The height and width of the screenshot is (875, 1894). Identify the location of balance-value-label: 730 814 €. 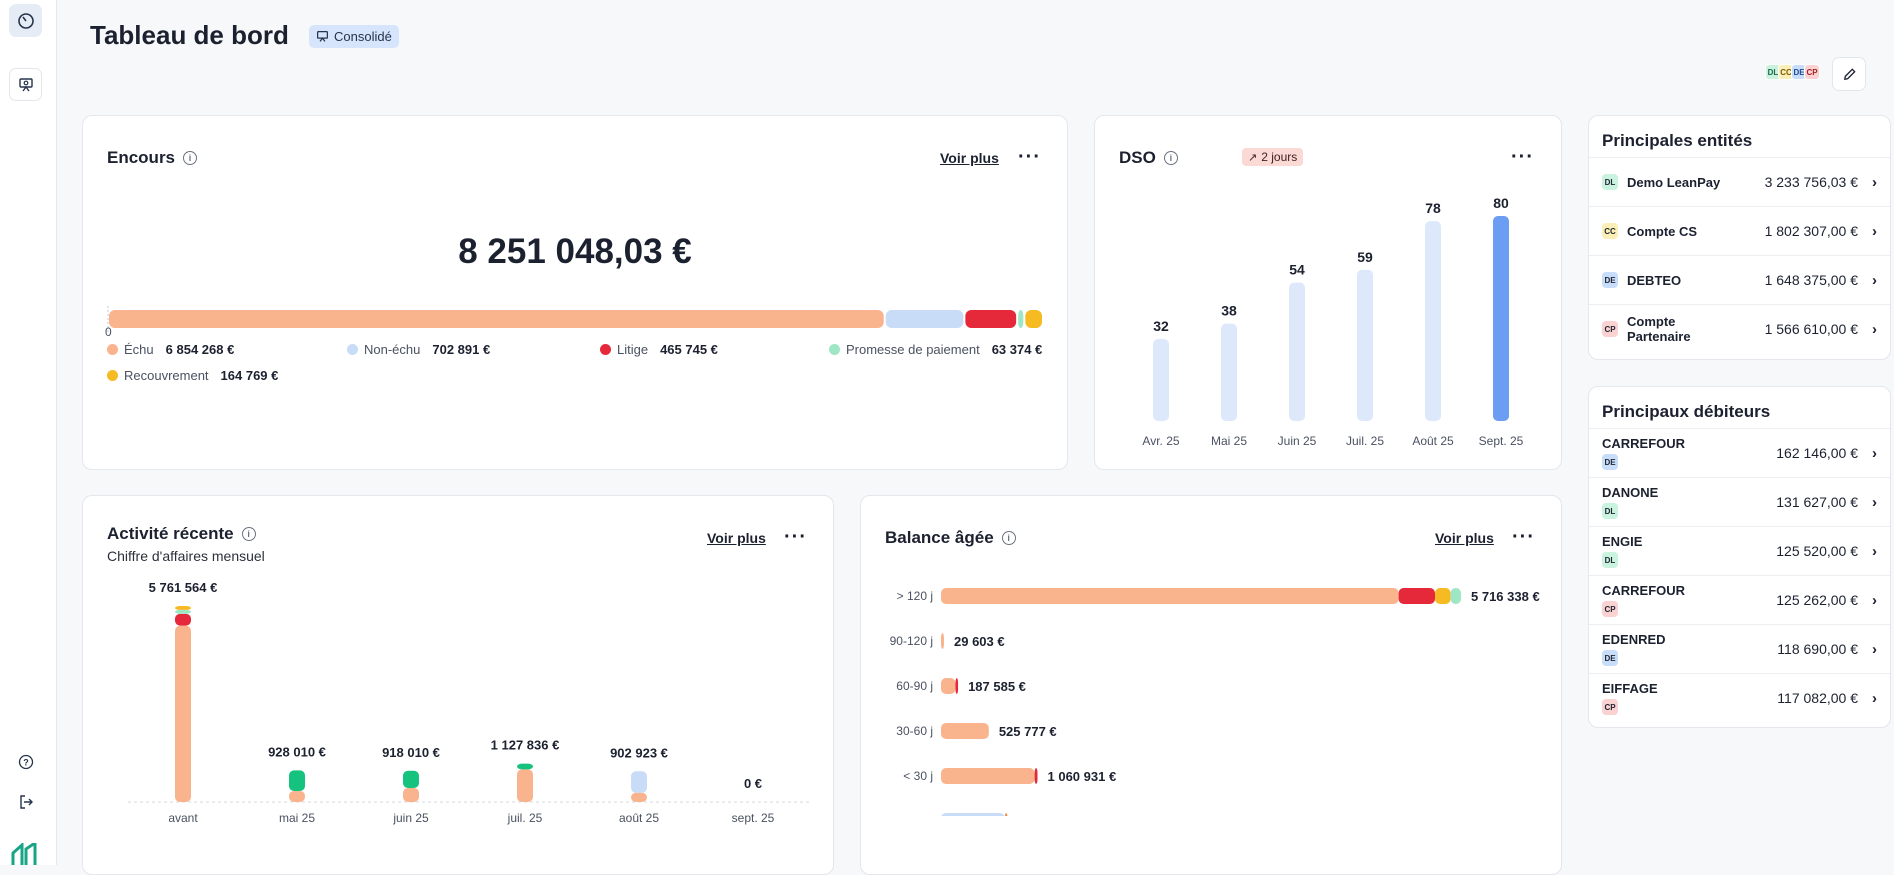
(1046, 815).